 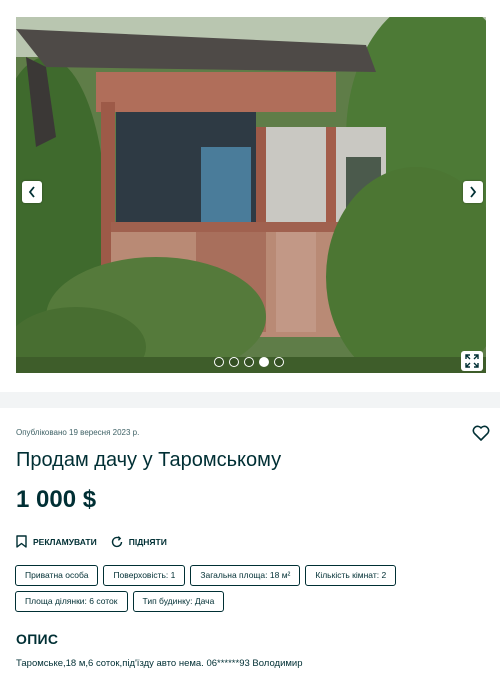 I want to click on photo-pagination, so click(x=249, y=362).